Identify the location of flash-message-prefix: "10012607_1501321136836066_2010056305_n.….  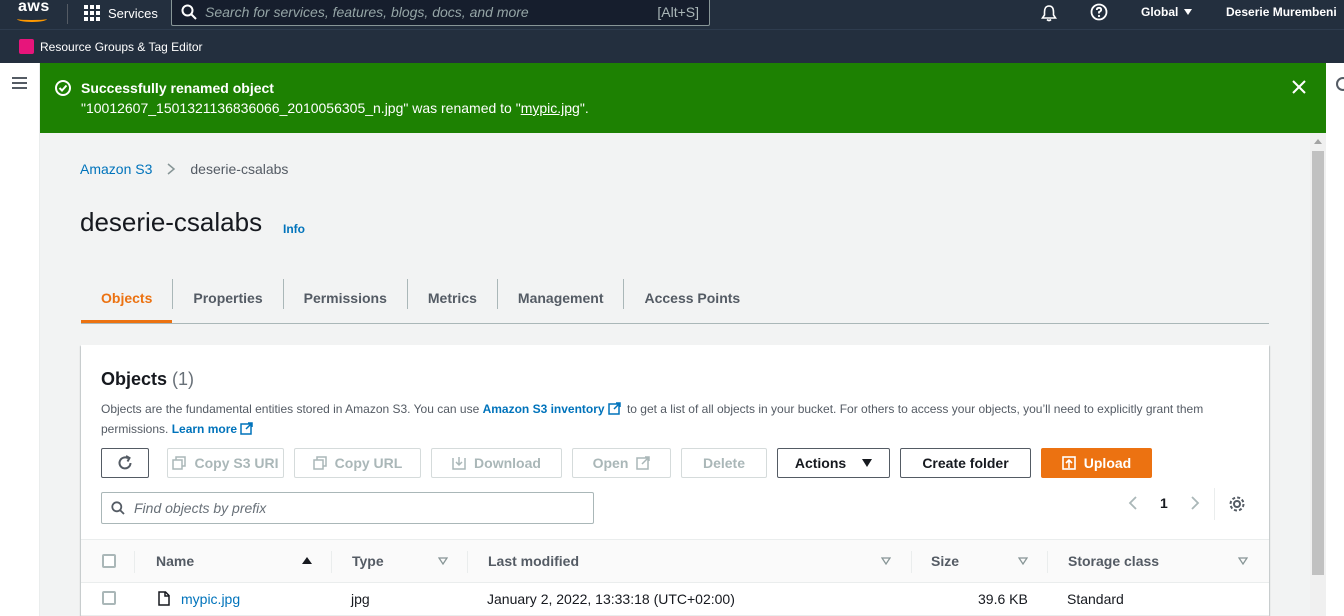
(301, 108).